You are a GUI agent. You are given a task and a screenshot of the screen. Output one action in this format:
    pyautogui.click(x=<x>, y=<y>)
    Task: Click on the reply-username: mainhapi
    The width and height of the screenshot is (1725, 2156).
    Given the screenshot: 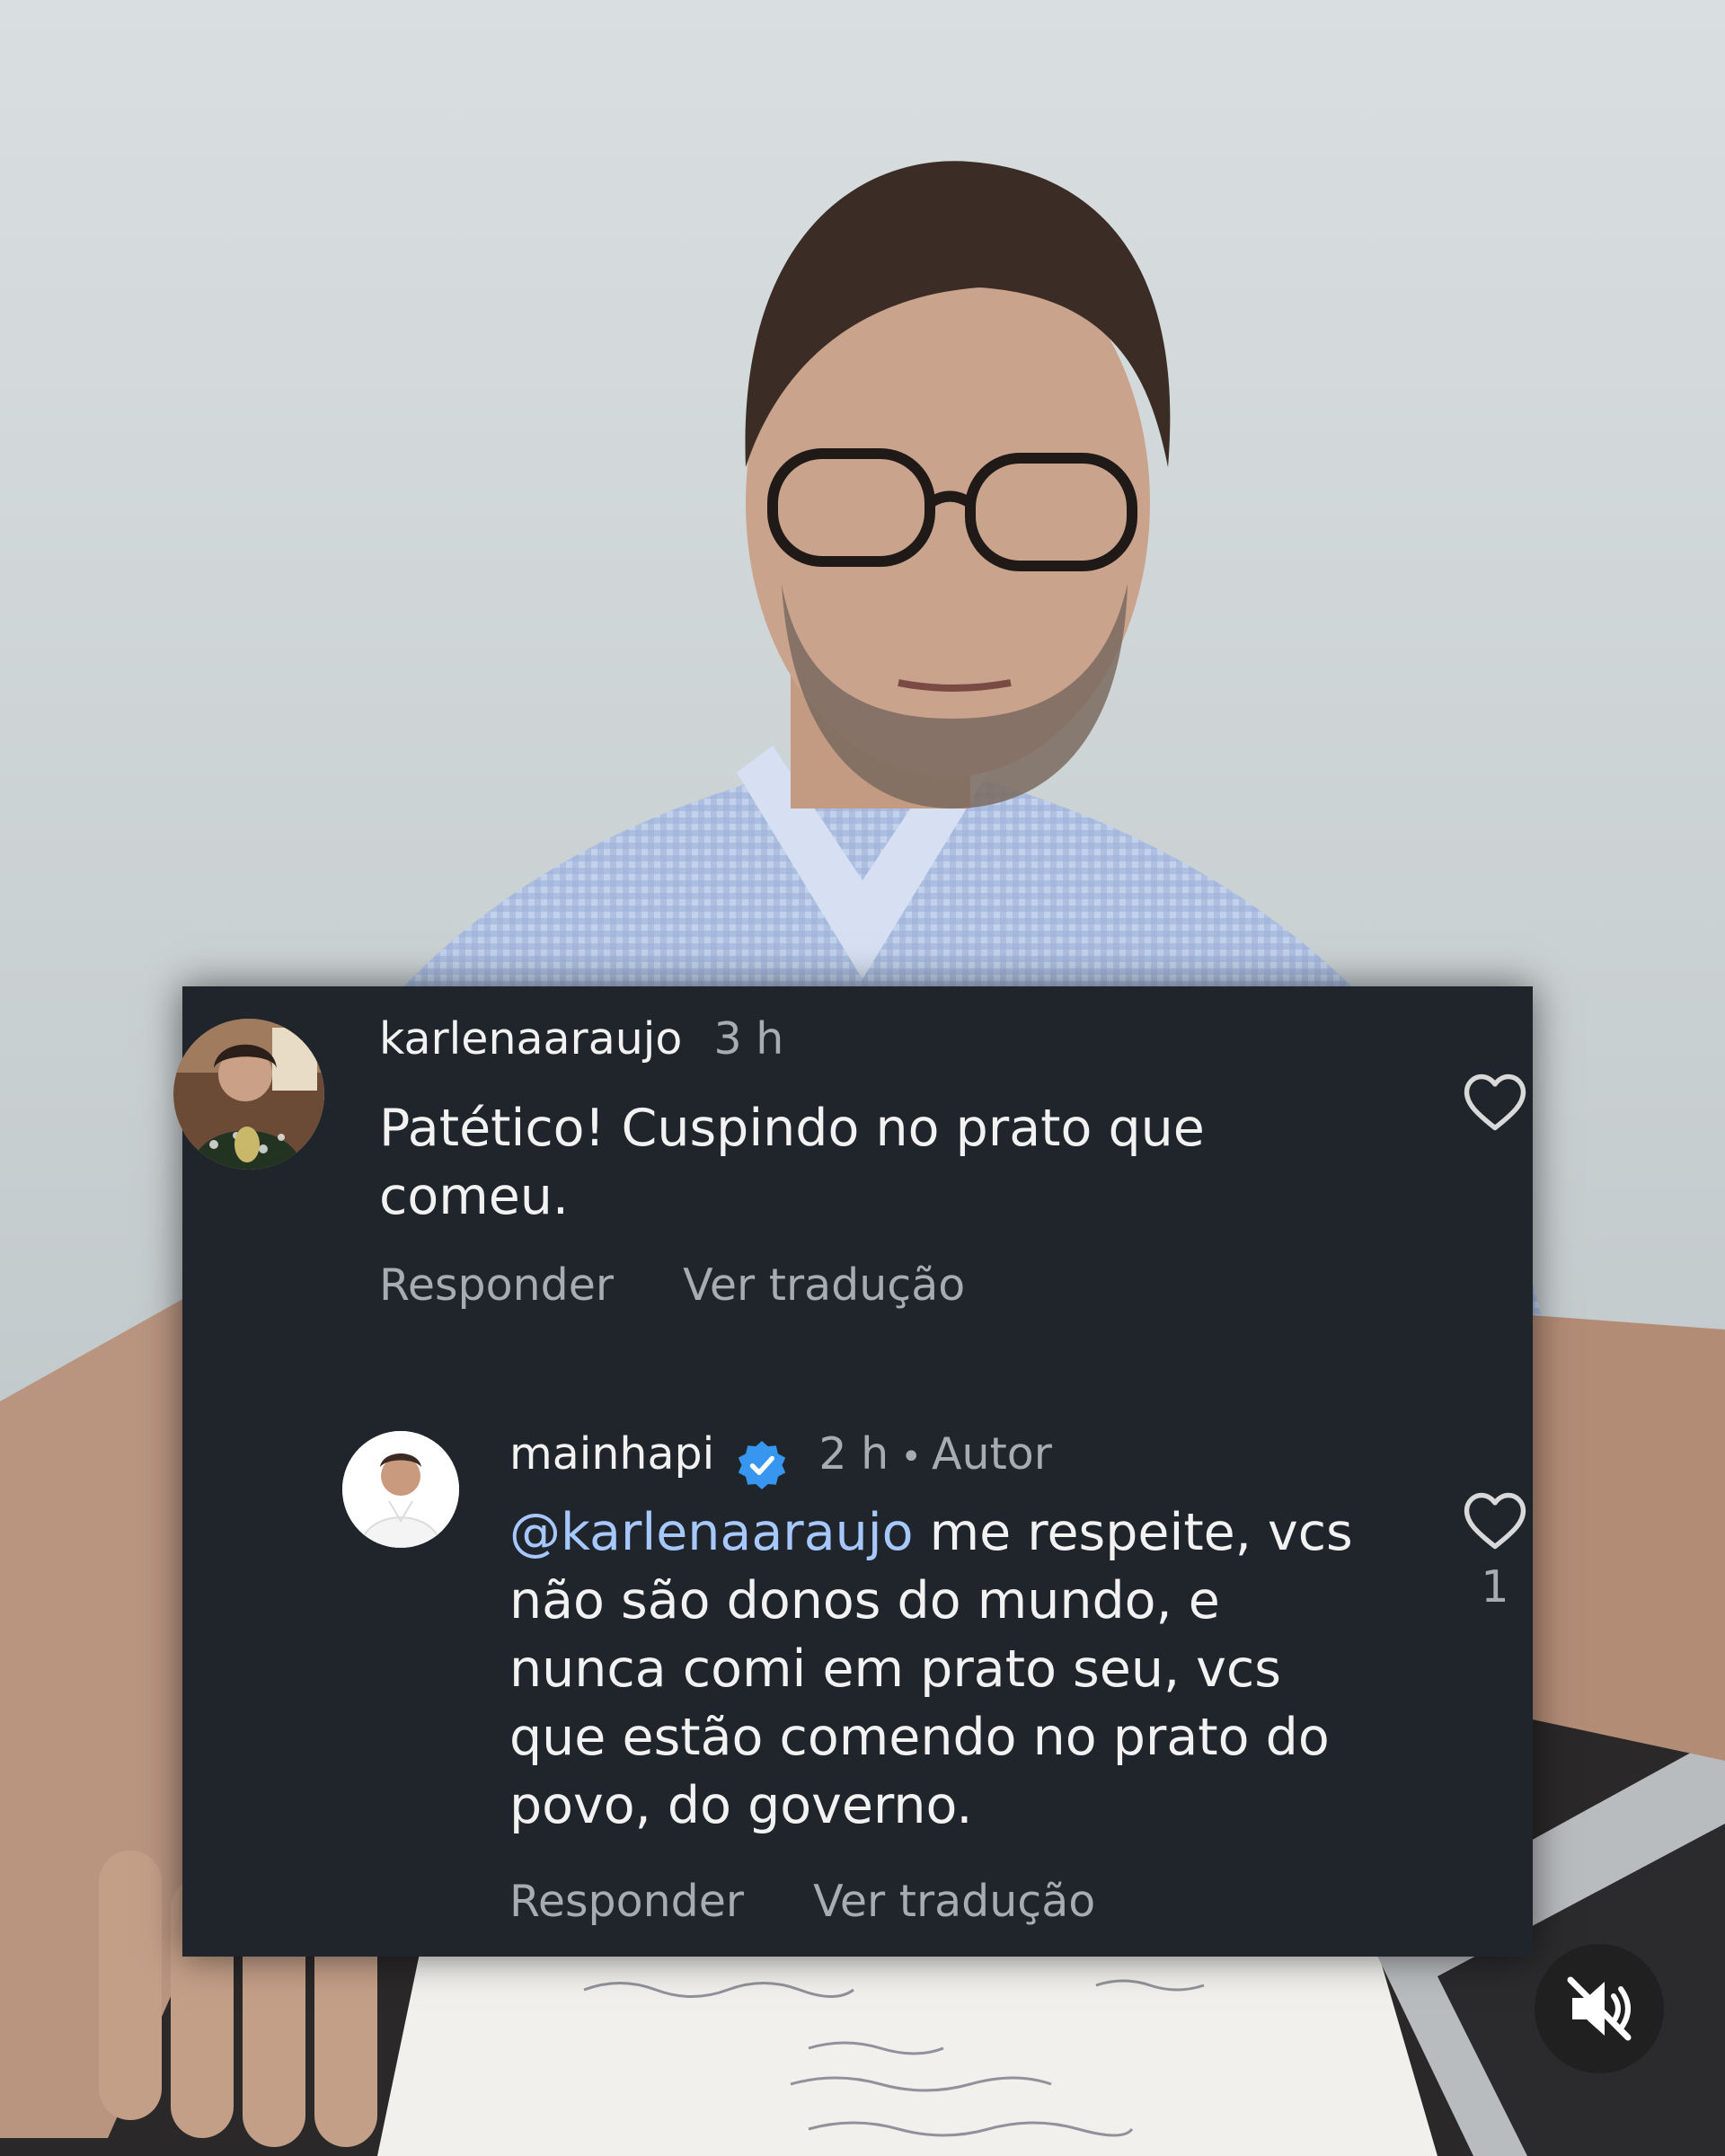 What is the action you would take?
    pyautogui.click(x=611, y=1454)
    